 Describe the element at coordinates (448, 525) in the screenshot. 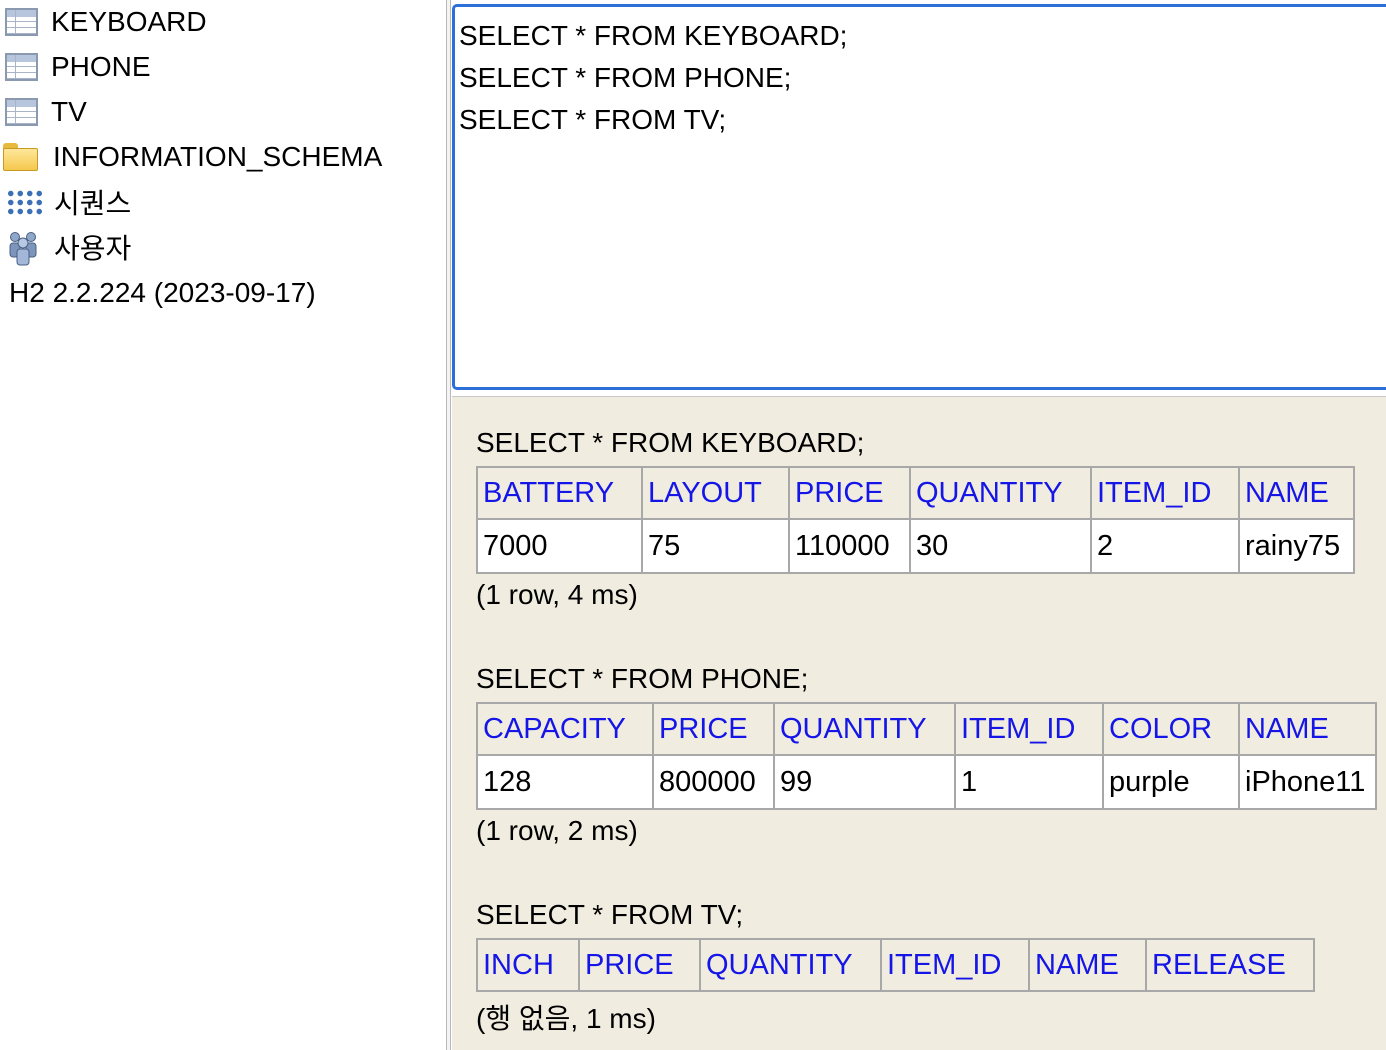

I see `panel-splitter` at that location.